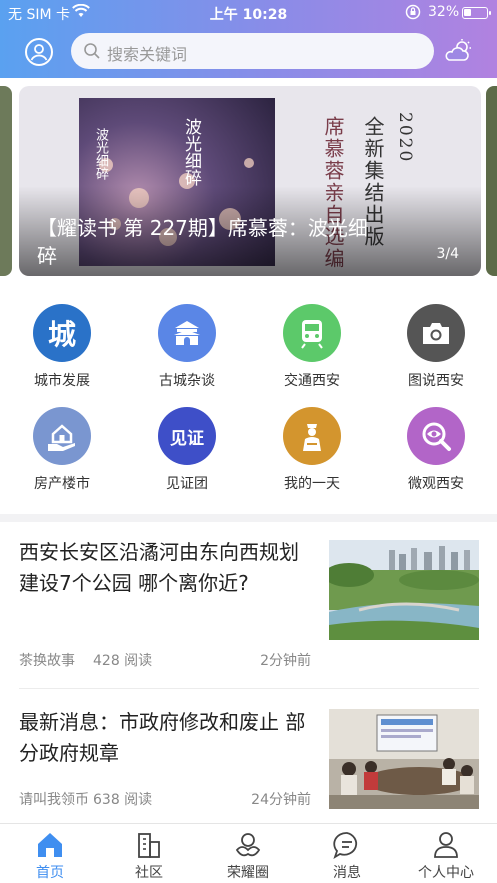 This screenshot has width=497, height=883. What do you see at coordinates (436, 381) in the screenshot?
I see `category-label: 图说西安` at bounding box center [436, 381].